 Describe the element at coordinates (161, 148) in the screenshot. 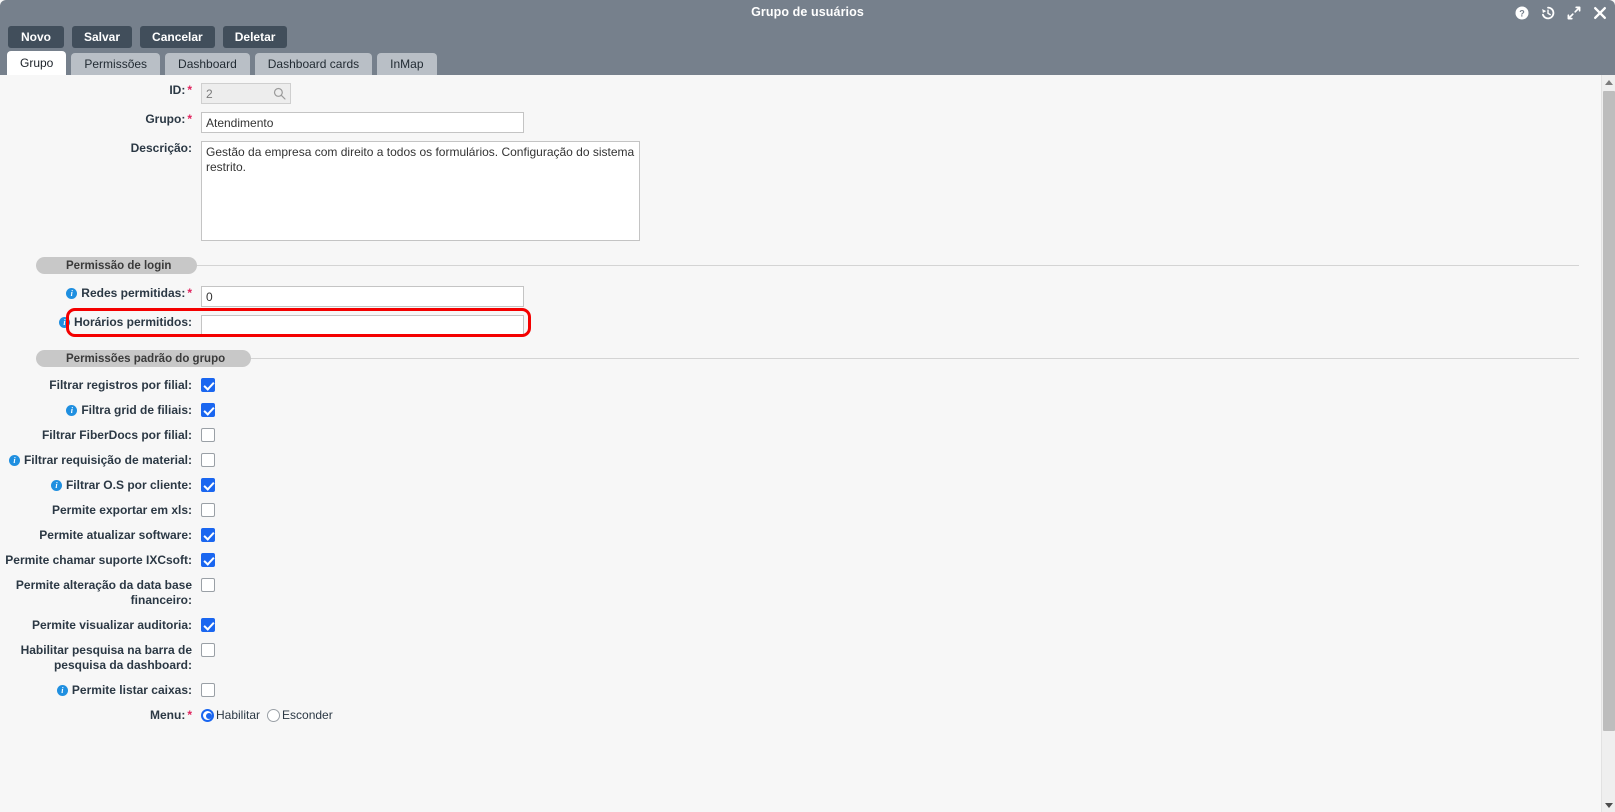

I see `descricao-label: Descrição:` at that location.